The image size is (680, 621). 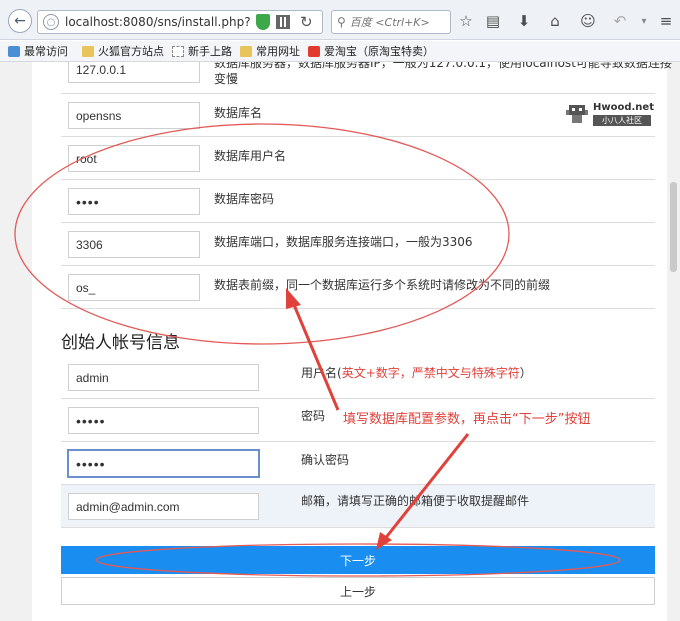 What do you see at coordinates (134, 115) in the screenshot?
I see `db-name-input` at bounding box center [134, 115].